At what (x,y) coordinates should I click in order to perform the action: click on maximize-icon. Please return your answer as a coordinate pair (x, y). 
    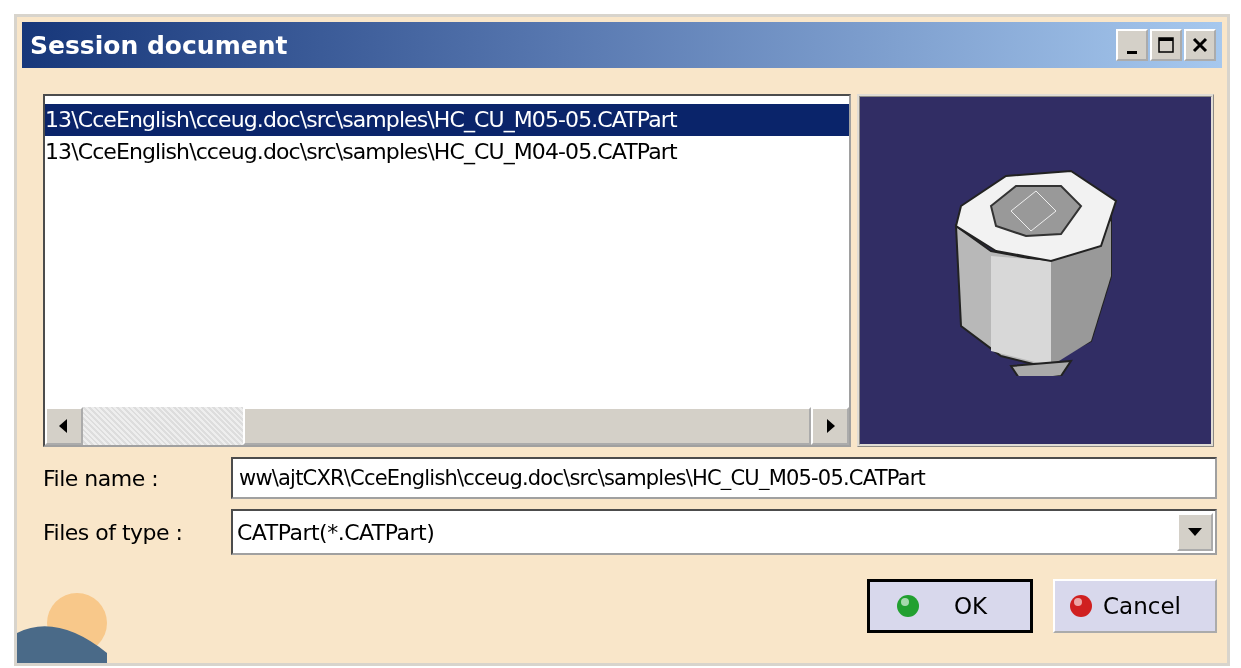
    Looking at the image, I should click on (1166, 45).